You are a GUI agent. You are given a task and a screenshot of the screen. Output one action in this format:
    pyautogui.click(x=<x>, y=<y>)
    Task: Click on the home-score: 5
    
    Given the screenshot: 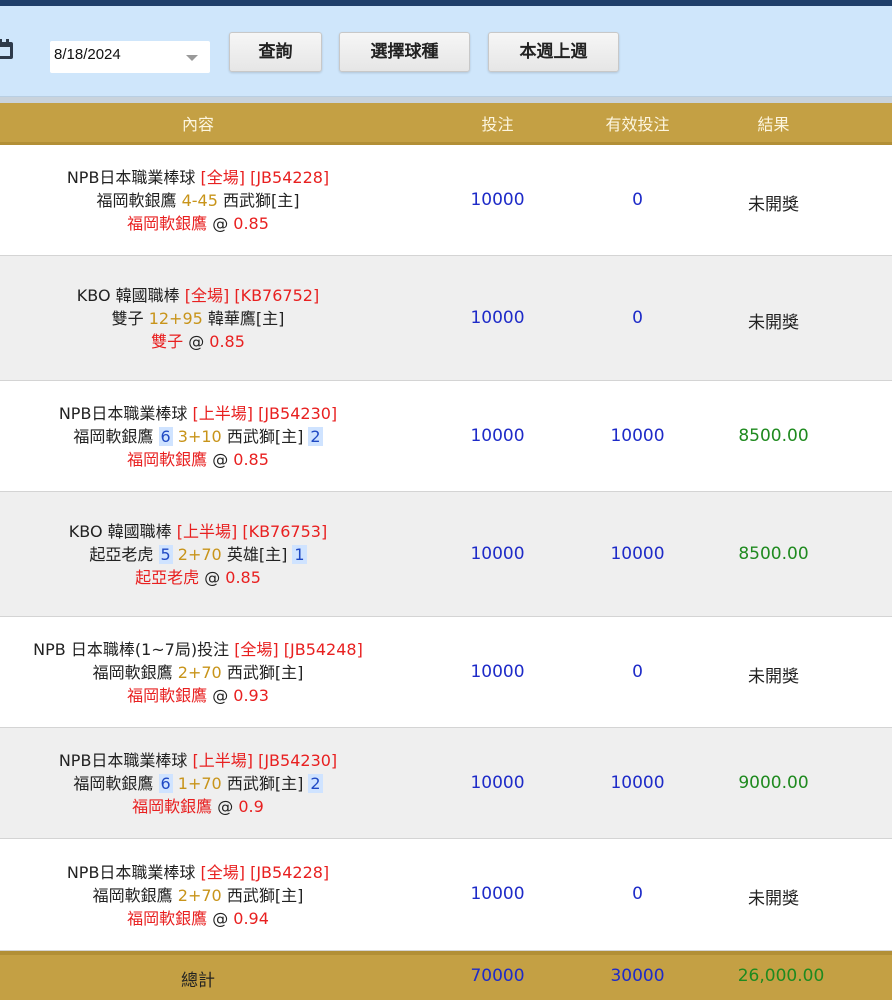 What is the action you would take?
    pyautogui.click(x=165, y=554)
    